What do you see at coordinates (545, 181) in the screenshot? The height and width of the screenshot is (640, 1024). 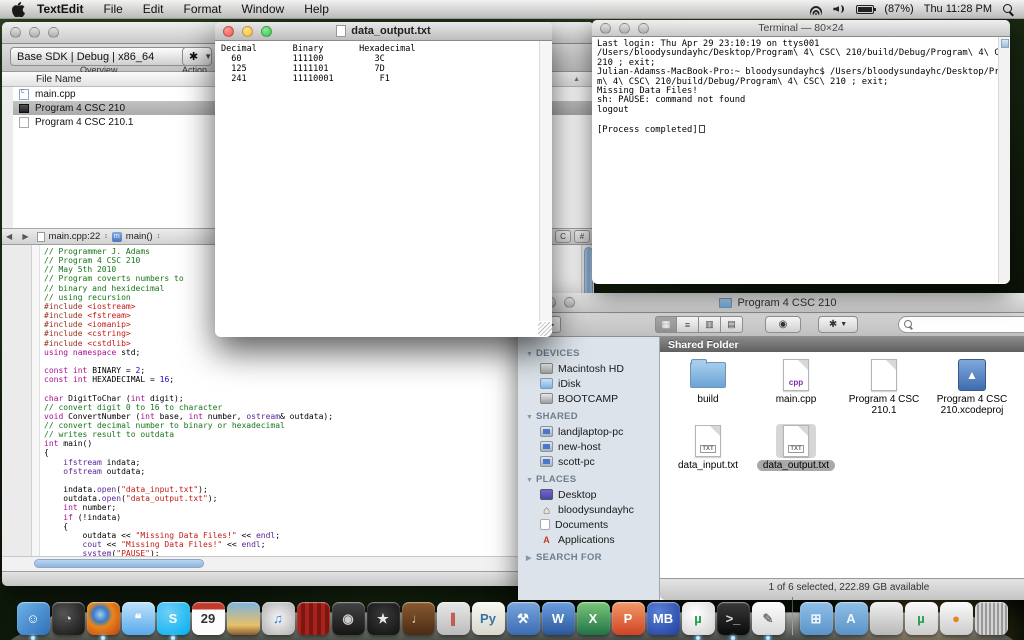 I see `textedit-scrollbar` at bounding box center [545, 181].